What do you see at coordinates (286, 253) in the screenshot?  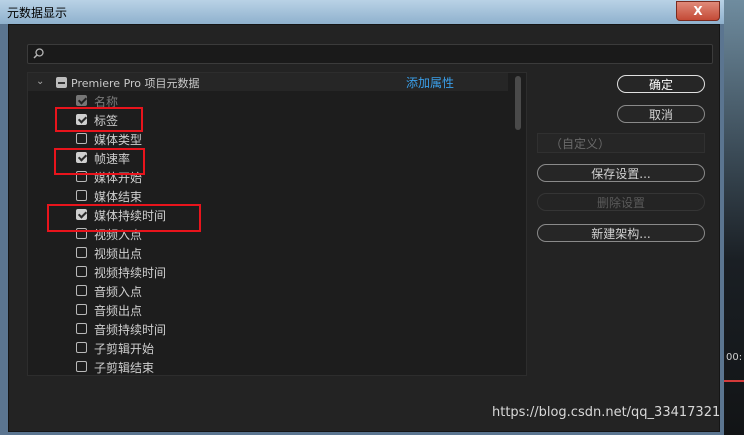 I see `metadata-item-row: 视频出点` at bounding box center [286, 253].